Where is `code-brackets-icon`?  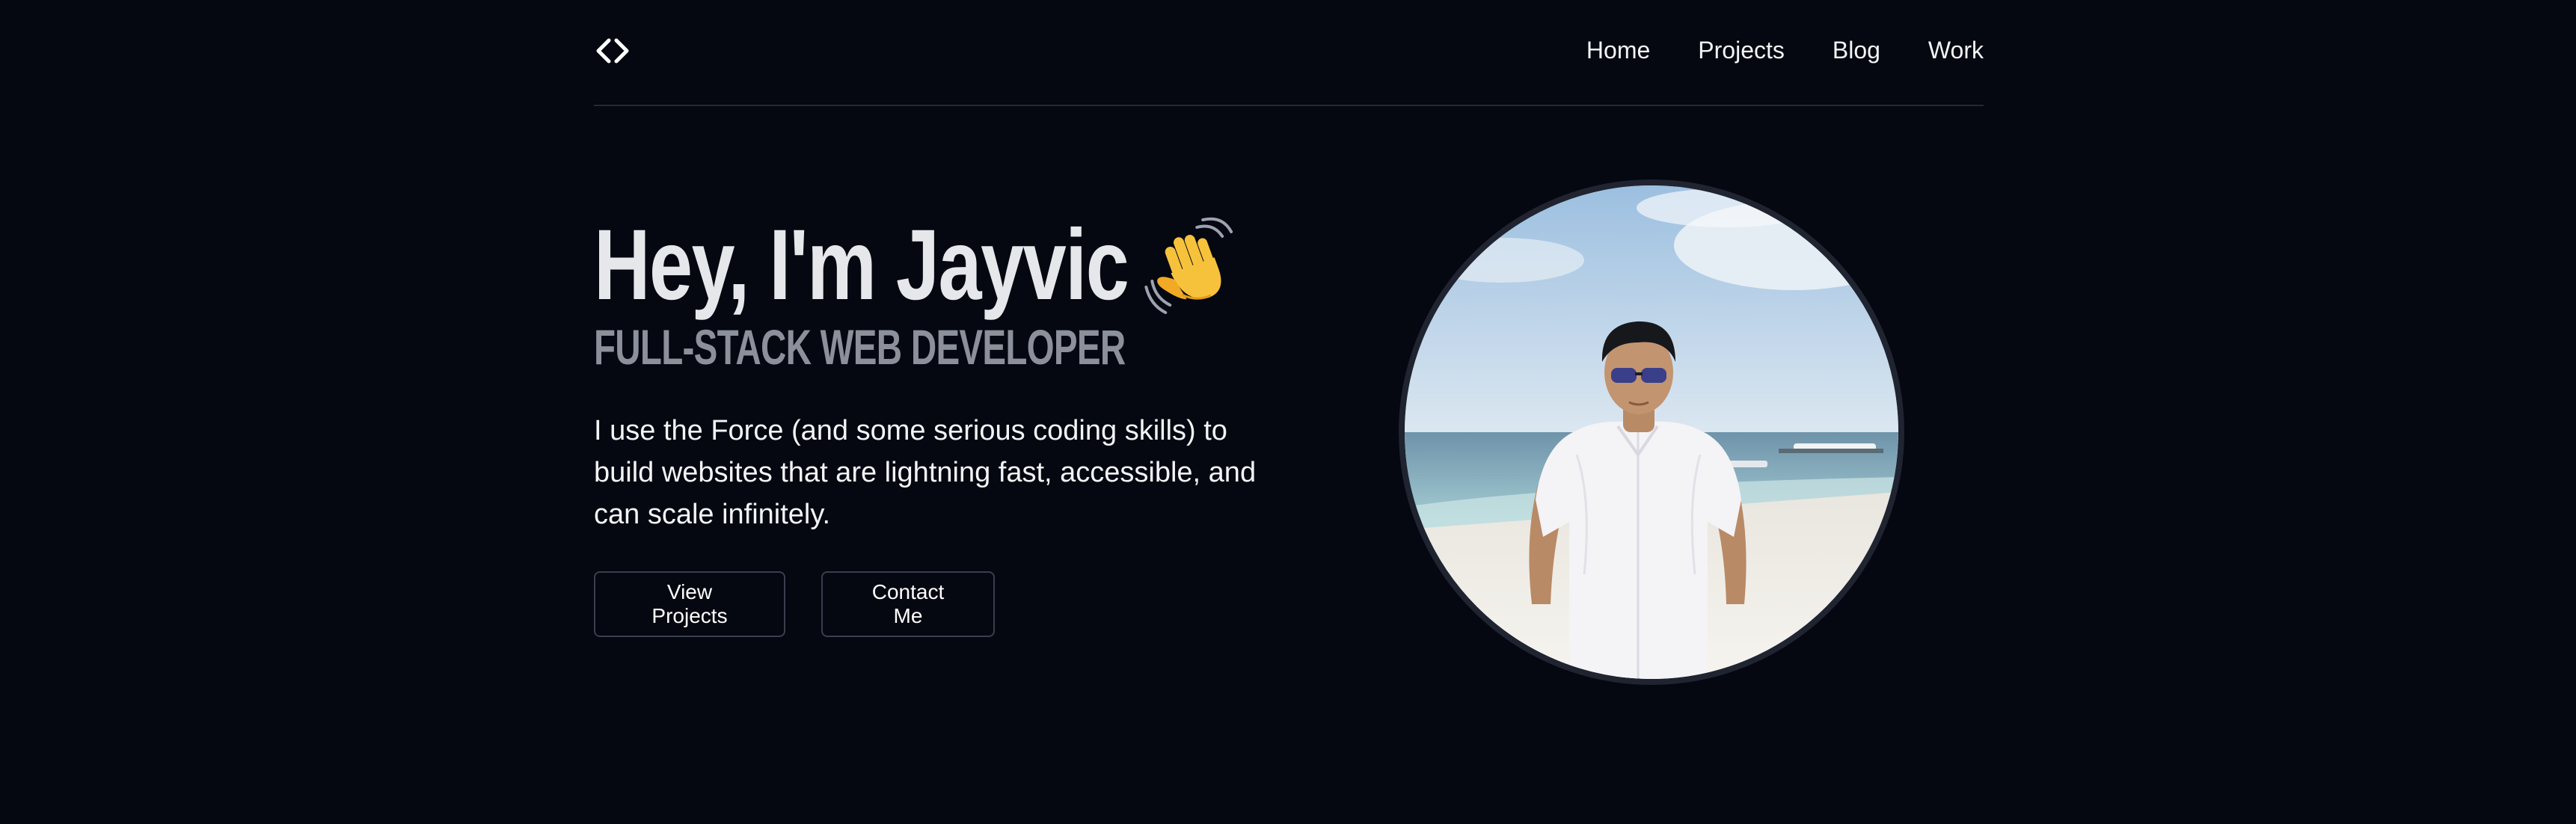
code-brackets-icon is located at coordinates (612, 51).